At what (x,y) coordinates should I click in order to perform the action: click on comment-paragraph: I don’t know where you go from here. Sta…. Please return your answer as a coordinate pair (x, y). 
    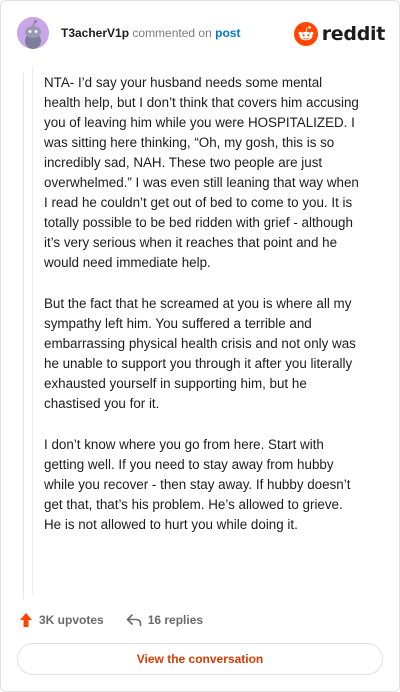
    Looking at the image, I should click on (197, 484).